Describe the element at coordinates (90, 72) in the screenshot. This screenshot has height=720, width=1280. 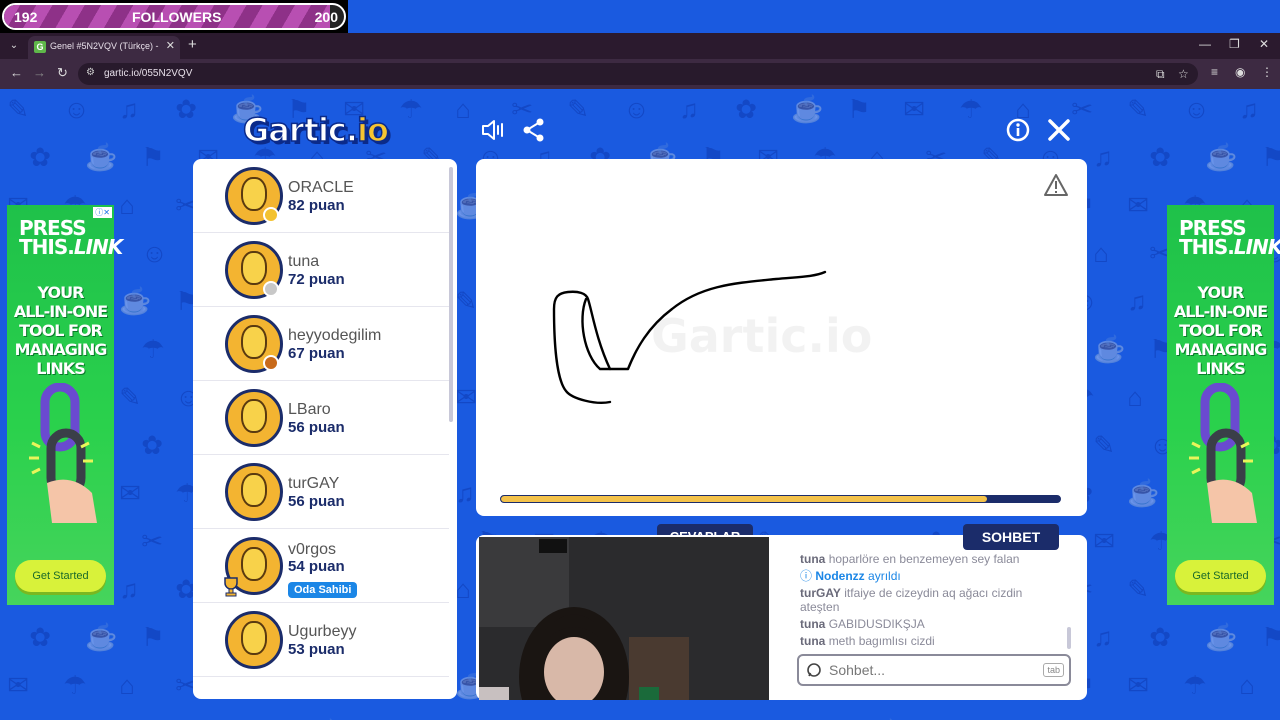
I see `site-info-icon: ⚙` at that location.